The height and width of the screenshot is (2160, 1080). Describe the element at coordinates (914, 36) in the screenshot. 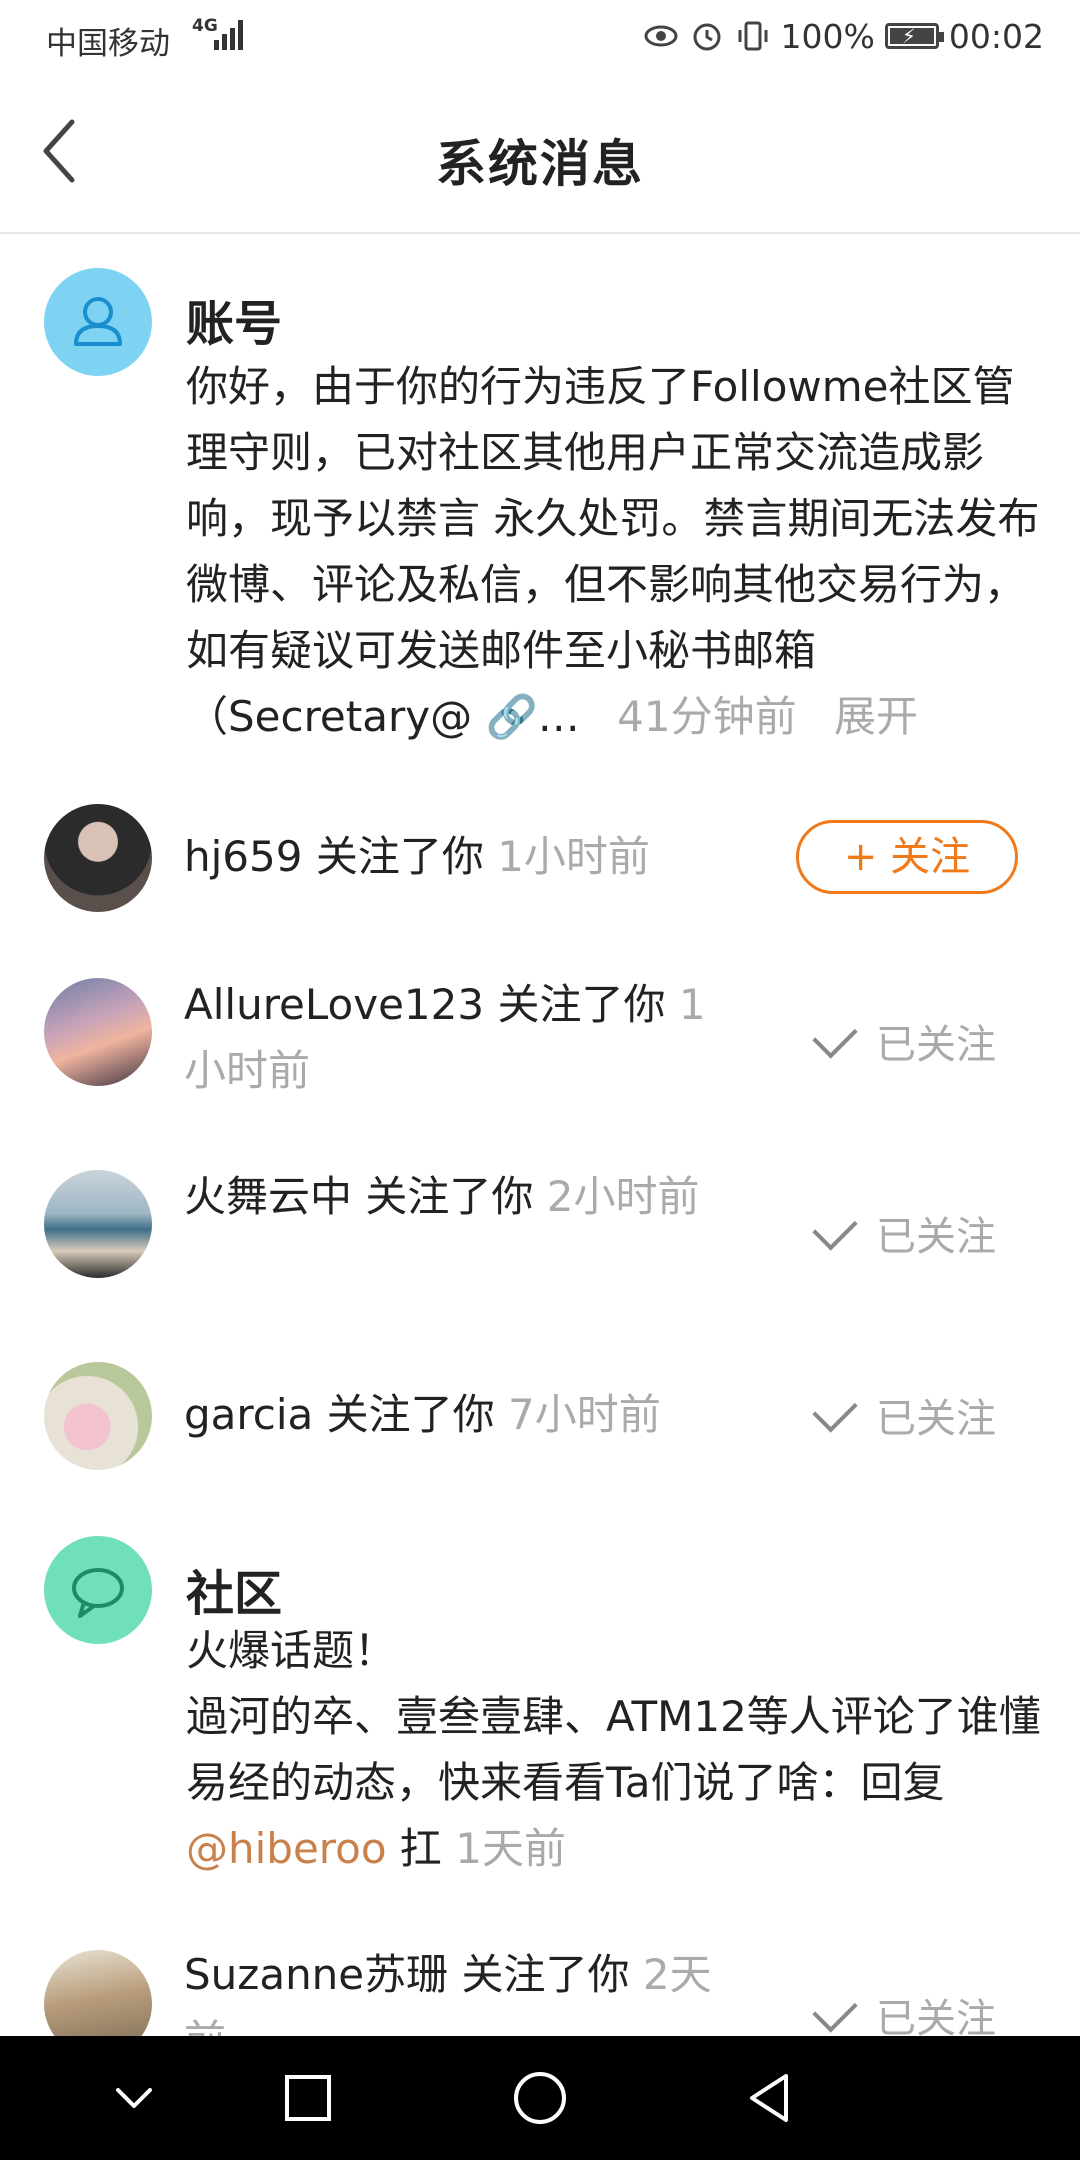

I see `battery-charging-icon: ⚡` at that location.